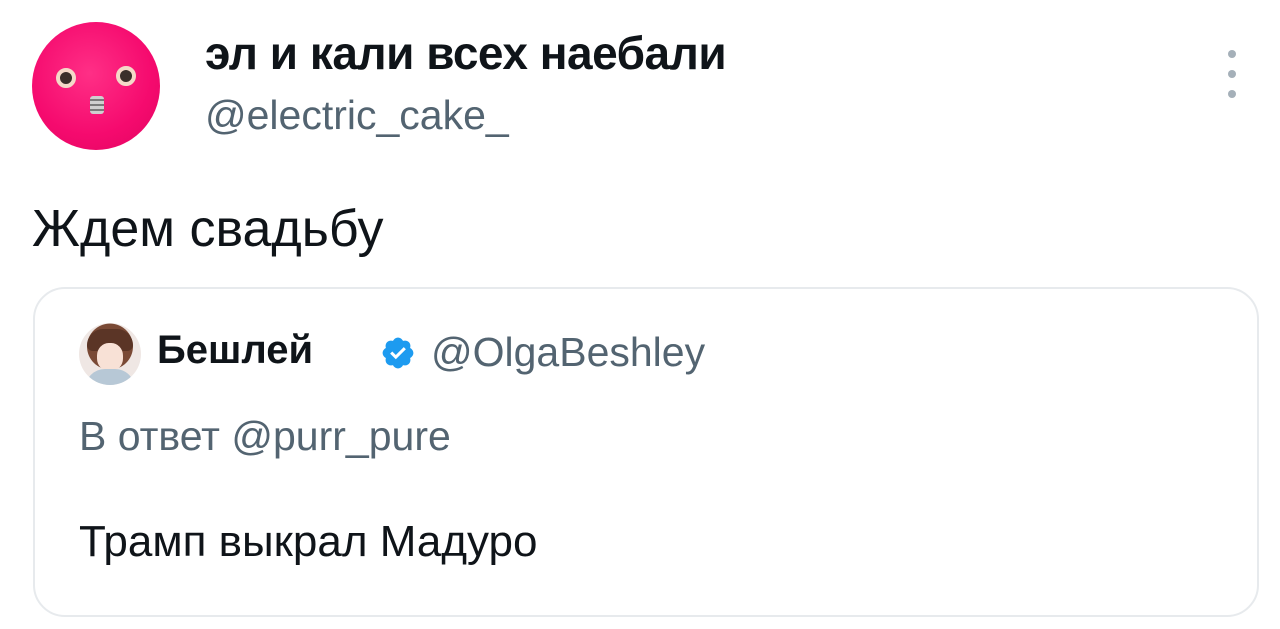  I want to click on more-icon, so click(1232, 74).